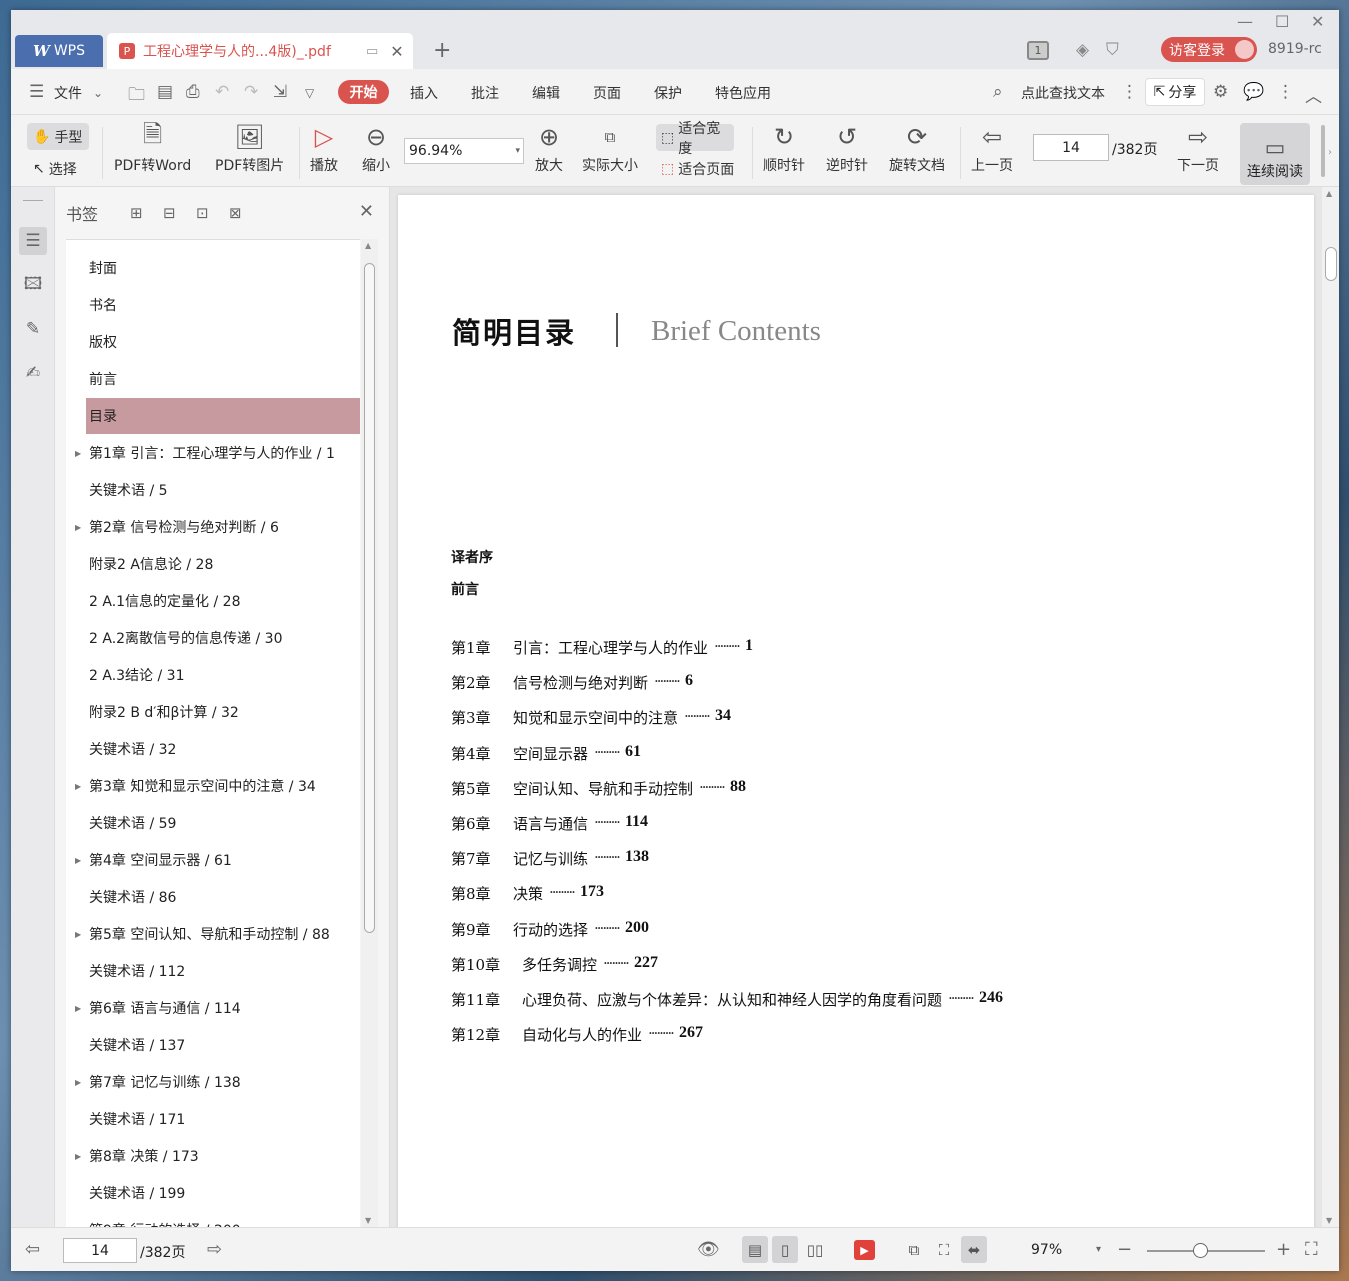  What do you see at coordinates (914, 1249) in the screenshot?
I see `actual-size-icon: ⧉` at bounding box center [914, 1249].